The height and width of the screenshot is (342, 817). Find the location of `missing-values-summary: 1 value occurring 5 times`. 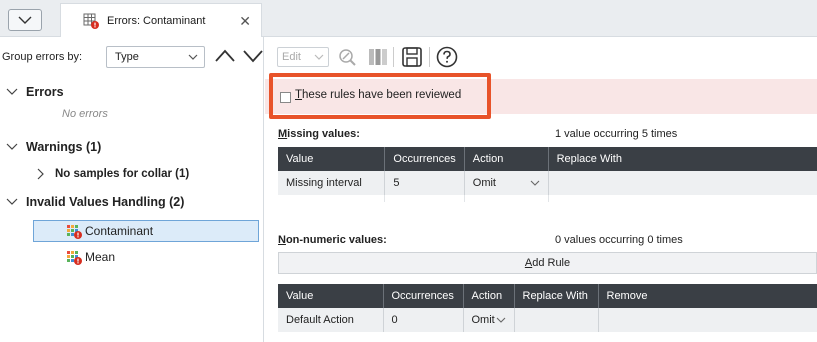

missing-values-summary: 1 value occurring 5 times is located at coordinates (616, 134).